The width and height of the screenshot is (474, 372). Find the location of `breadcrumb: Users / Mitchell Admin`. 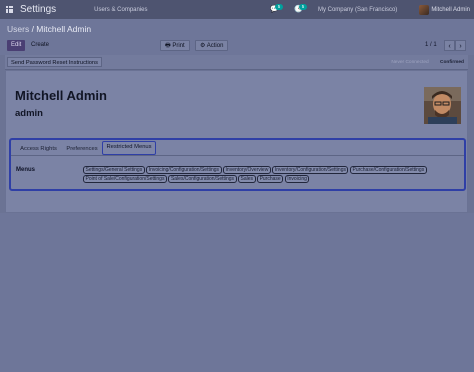

breadcrumb: Users / Mitchell Admin is located at coordinates (49, 29).